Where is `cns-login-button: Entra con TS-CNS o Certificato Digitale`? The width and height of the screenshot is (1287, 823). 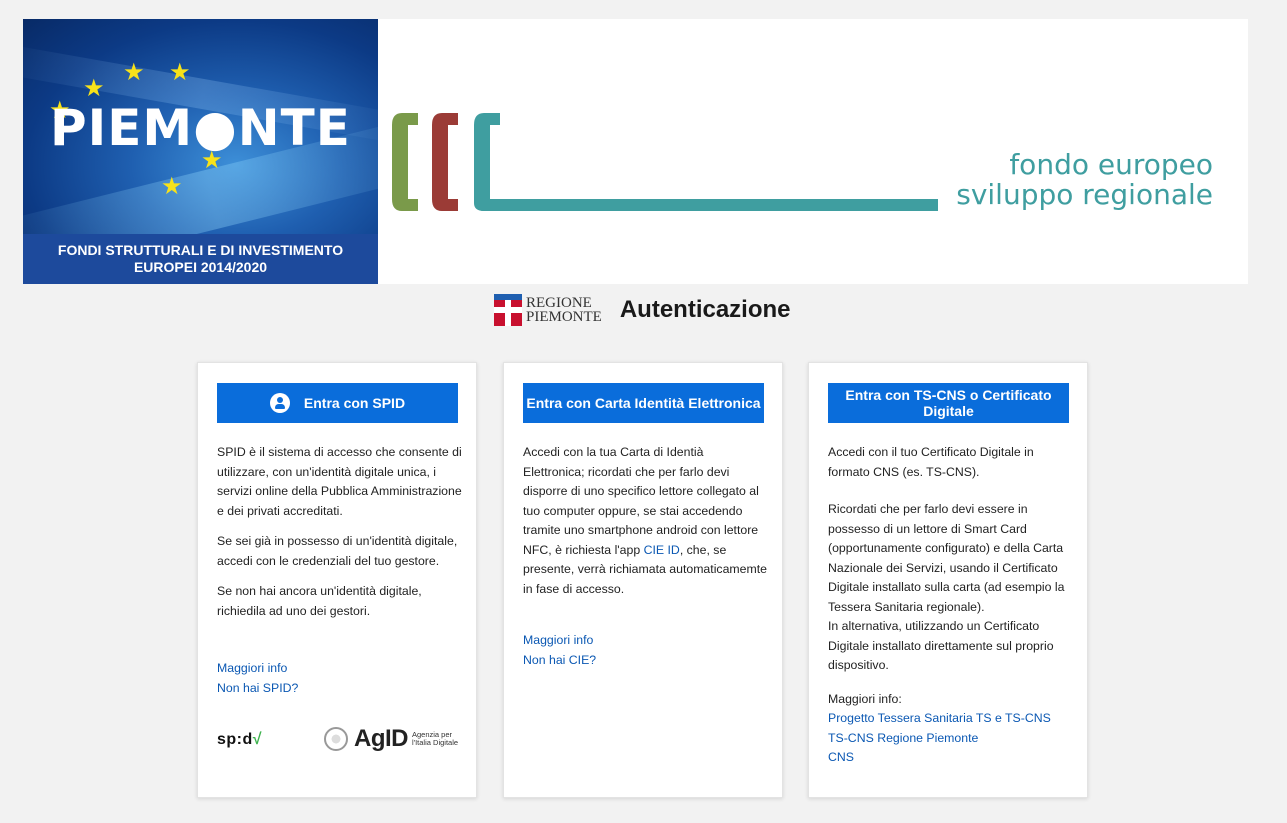 cns-login-button: Entra con TS-CNS o Certificato Digitale is located at coordinates (948, 403).